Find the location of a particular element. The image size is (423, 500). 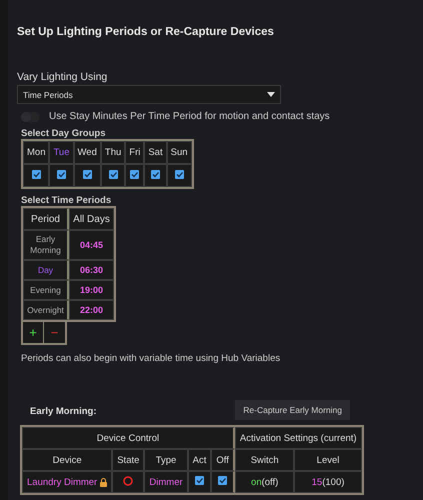

switch-setting: on(off) is located at coordinates (264, 482).